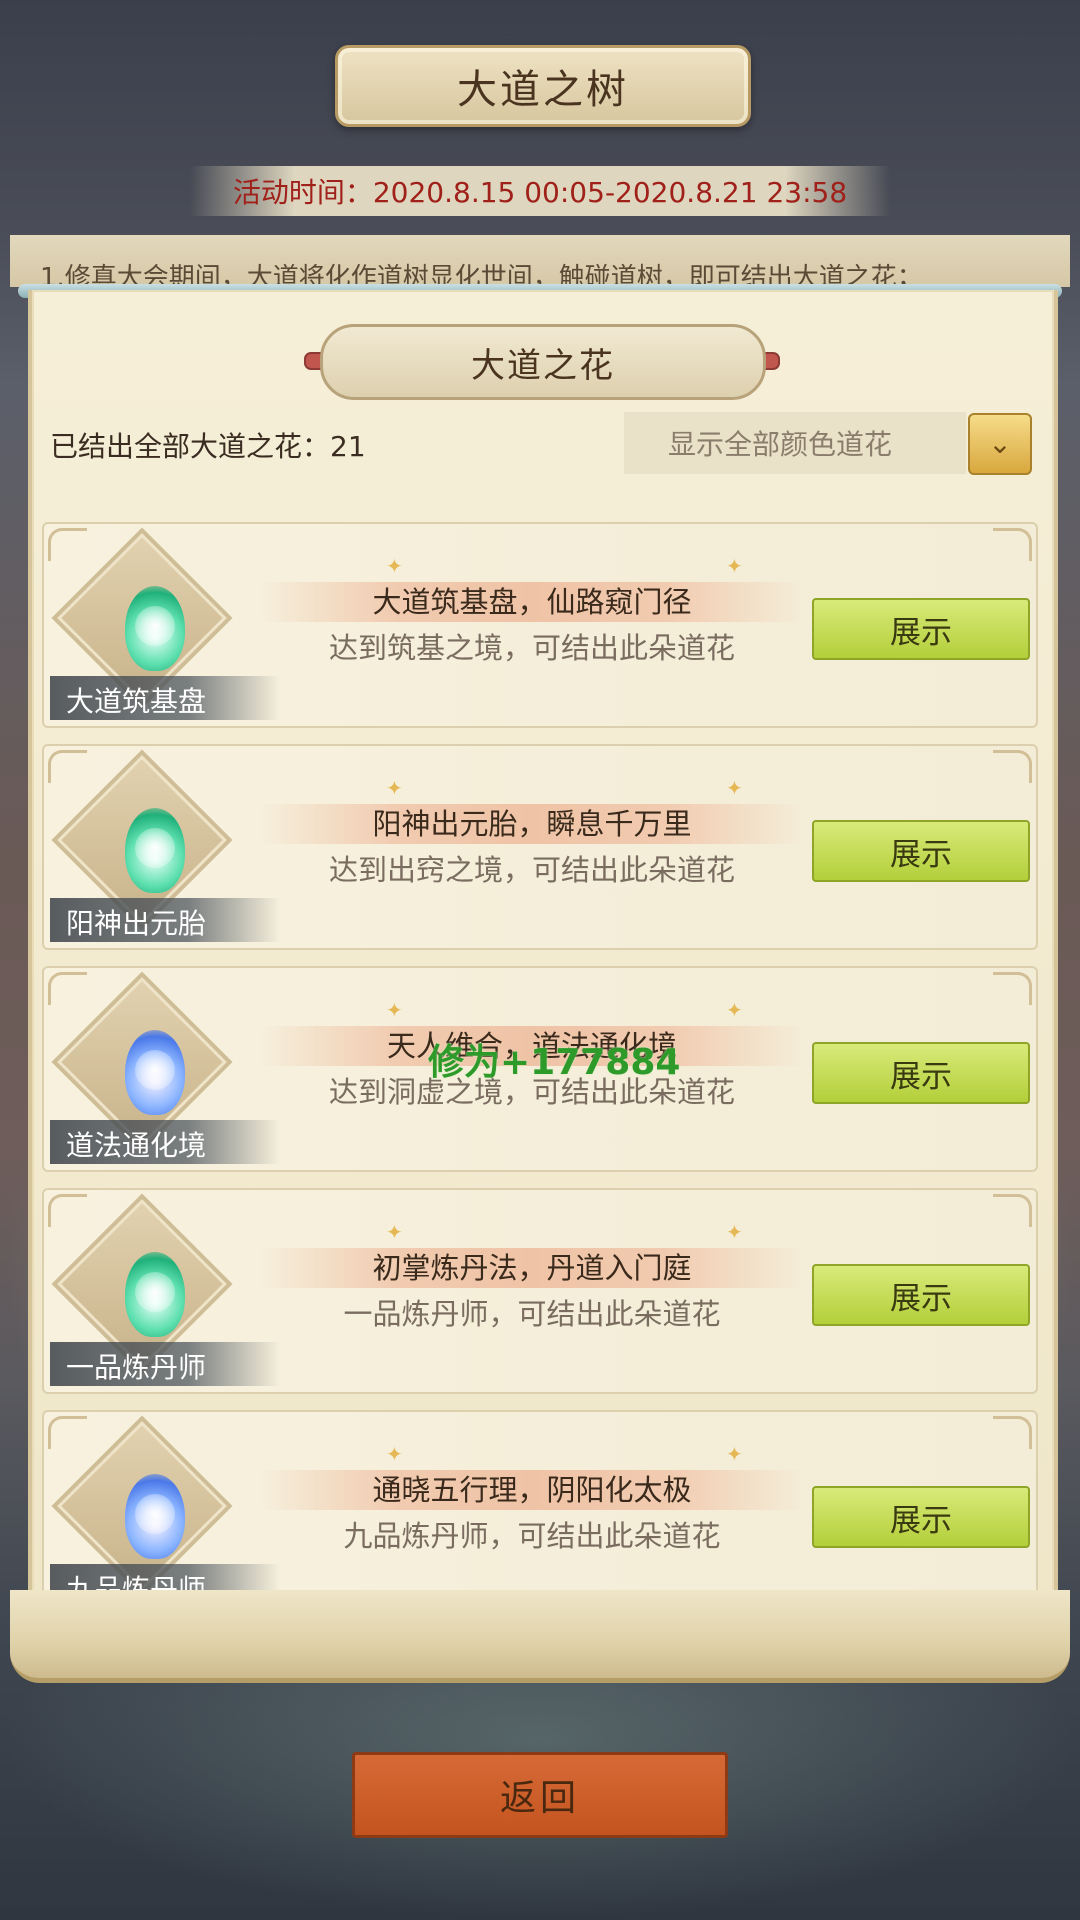 The height and width of the screenshot is (1920, 1080). Describe the element at coordinates (532, 1314) in the screenshot. I see `flower-hint: 一品炼丹师，可结出此朵道花` at that location.